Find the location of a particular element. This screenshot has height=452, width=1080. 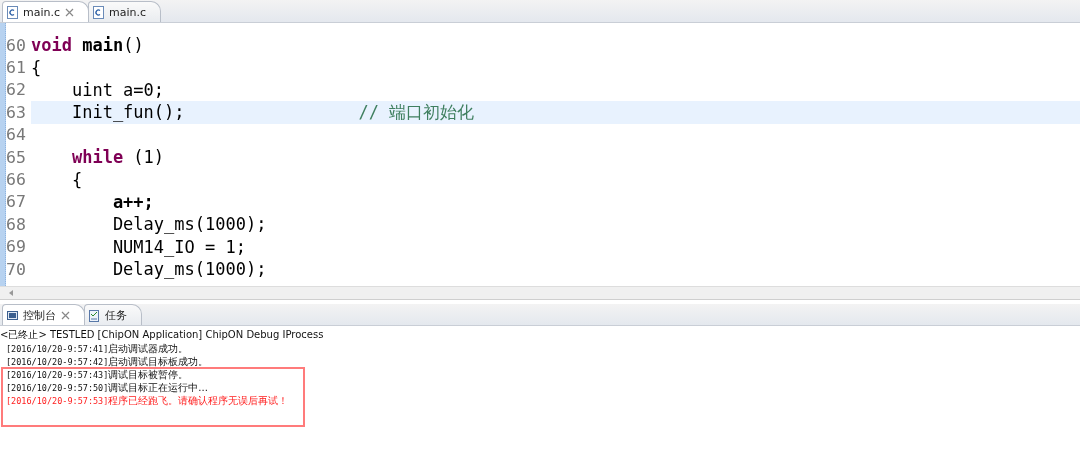

line-number: 65 is located at coordinates (16, 157).